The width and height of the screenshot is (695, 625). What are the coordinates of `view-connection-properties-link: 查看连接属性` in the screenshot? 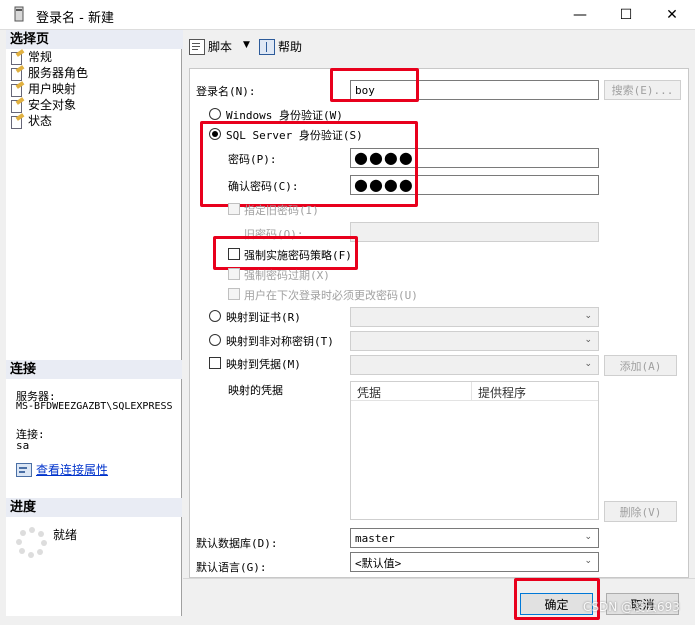 It's located at (62, 469).